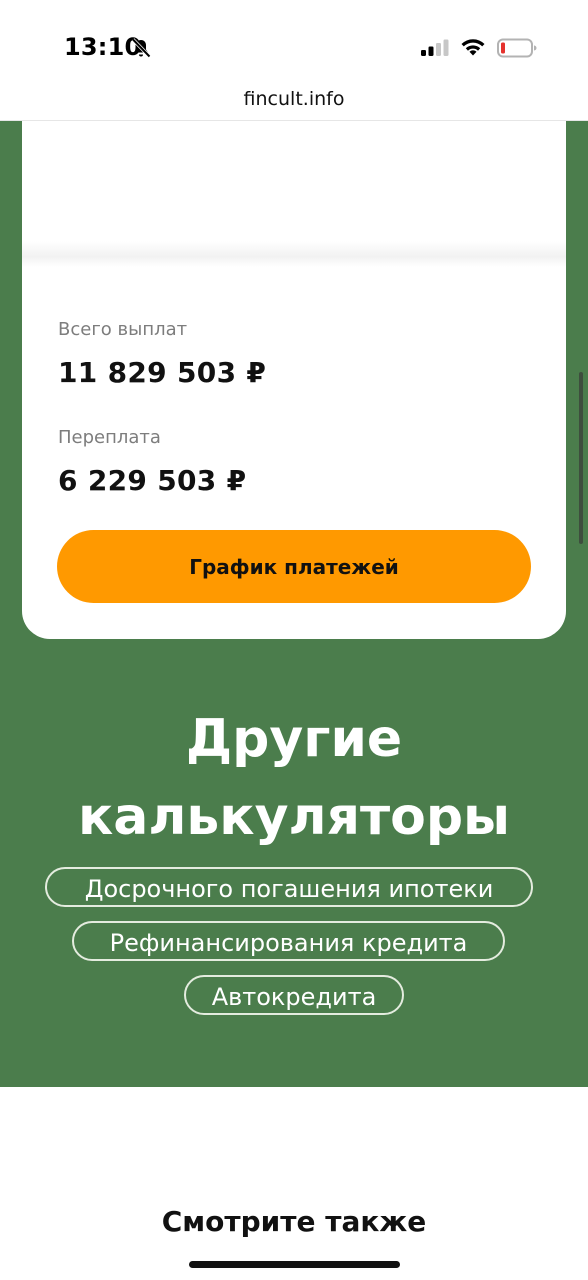  What do you see at coordinates (288, 941) in the screenshot?
I see `link-refinancing-calculator: Рефинансирования кредита` at bounding box center [288, 941].